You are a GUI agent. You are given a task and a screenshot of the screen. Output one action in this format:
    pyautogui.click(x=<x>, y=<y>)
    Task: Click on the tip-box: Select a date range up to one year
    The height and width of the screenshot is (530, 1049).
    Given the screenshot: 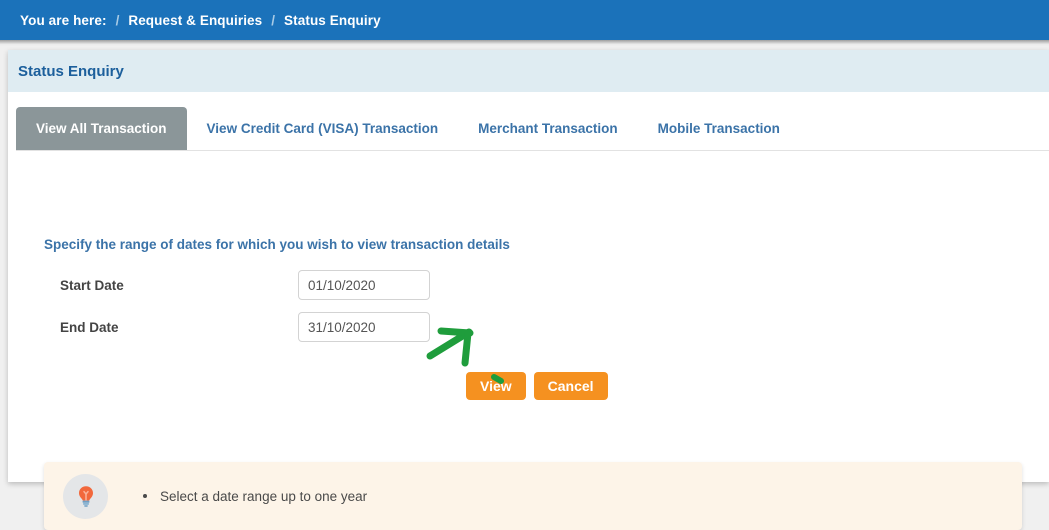 What is the action you would take?
    pyautogui.click(x=533, y=496)
    